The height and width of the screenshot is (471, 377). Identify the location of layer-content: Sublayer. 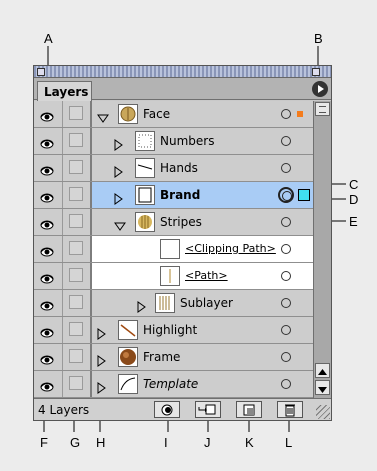
(202, 303).